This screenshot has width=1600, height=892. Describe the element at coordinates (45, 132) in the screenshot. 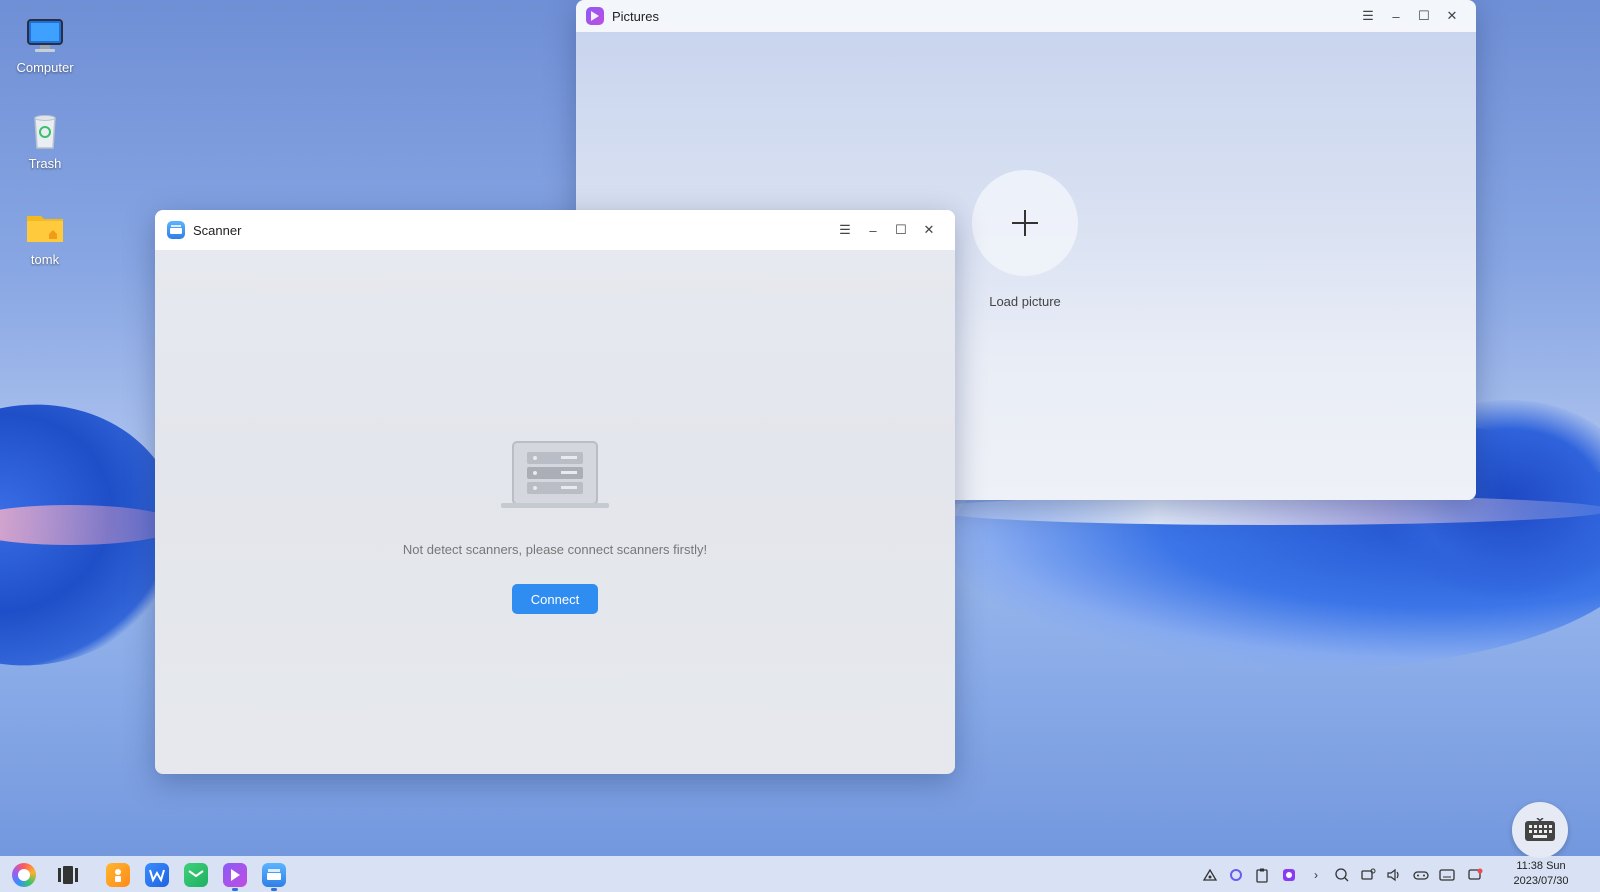

I see `trash-icon` at that location.